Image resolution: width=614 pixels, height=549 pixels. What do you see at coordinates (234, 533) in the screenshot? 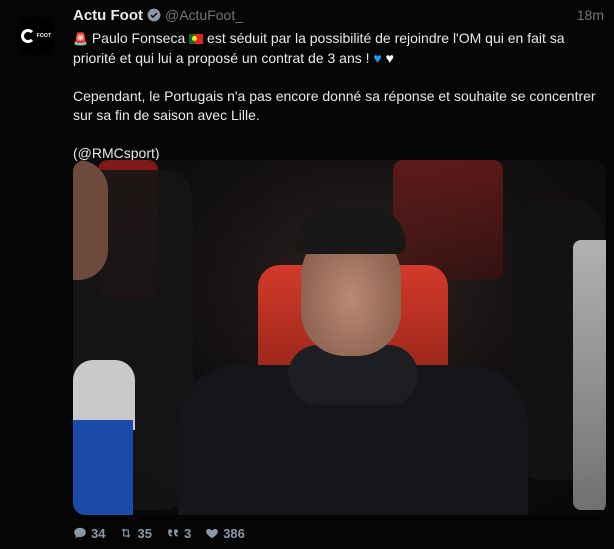
I see `like-count: 386` at bounding box center [234, 533].